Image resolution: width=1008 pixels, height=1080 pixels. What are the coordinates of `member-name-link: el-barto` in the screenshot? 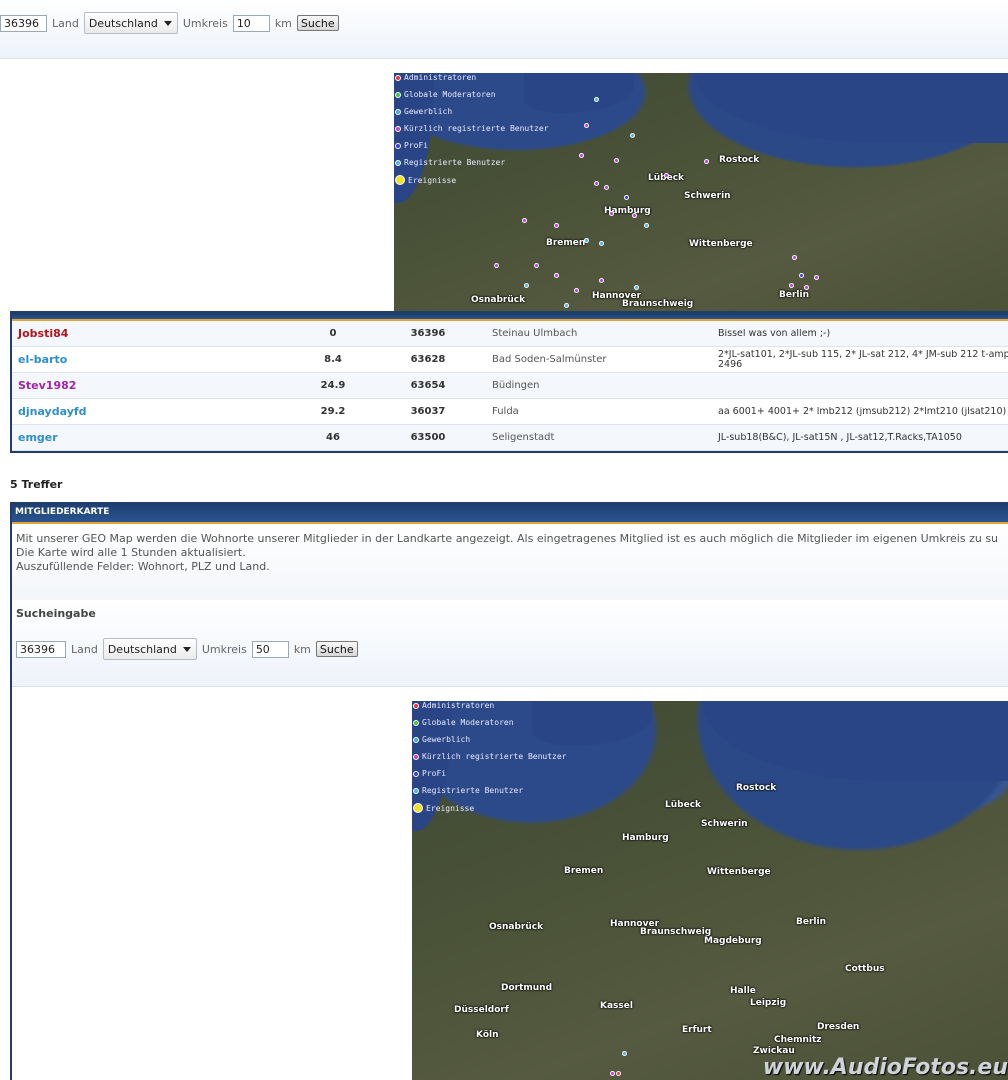 It's located at (145, 359).